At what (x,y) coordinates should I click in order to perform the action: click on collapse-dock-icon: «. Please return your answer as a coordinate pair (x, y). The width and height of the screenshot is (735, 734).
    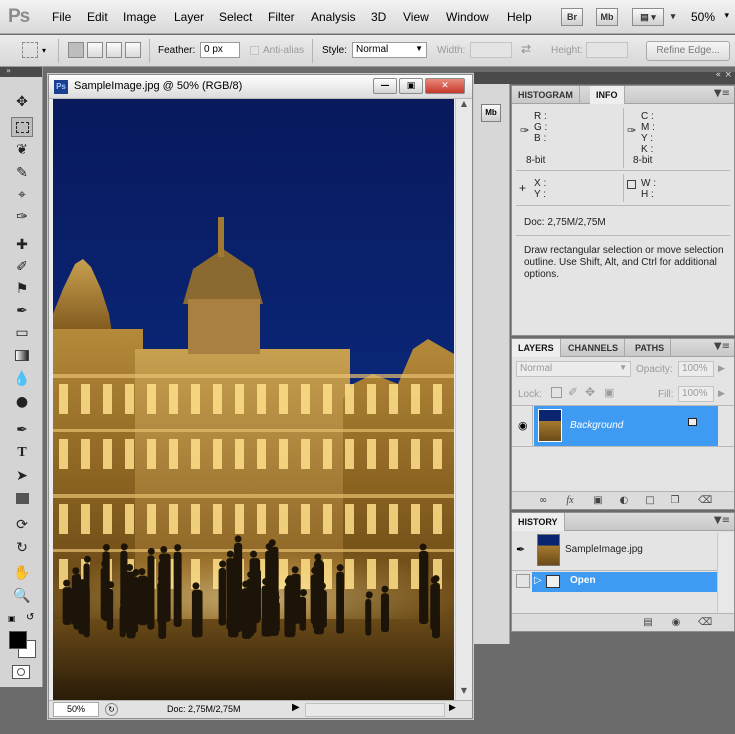
    Looking at the image, I should click on (718, 75).